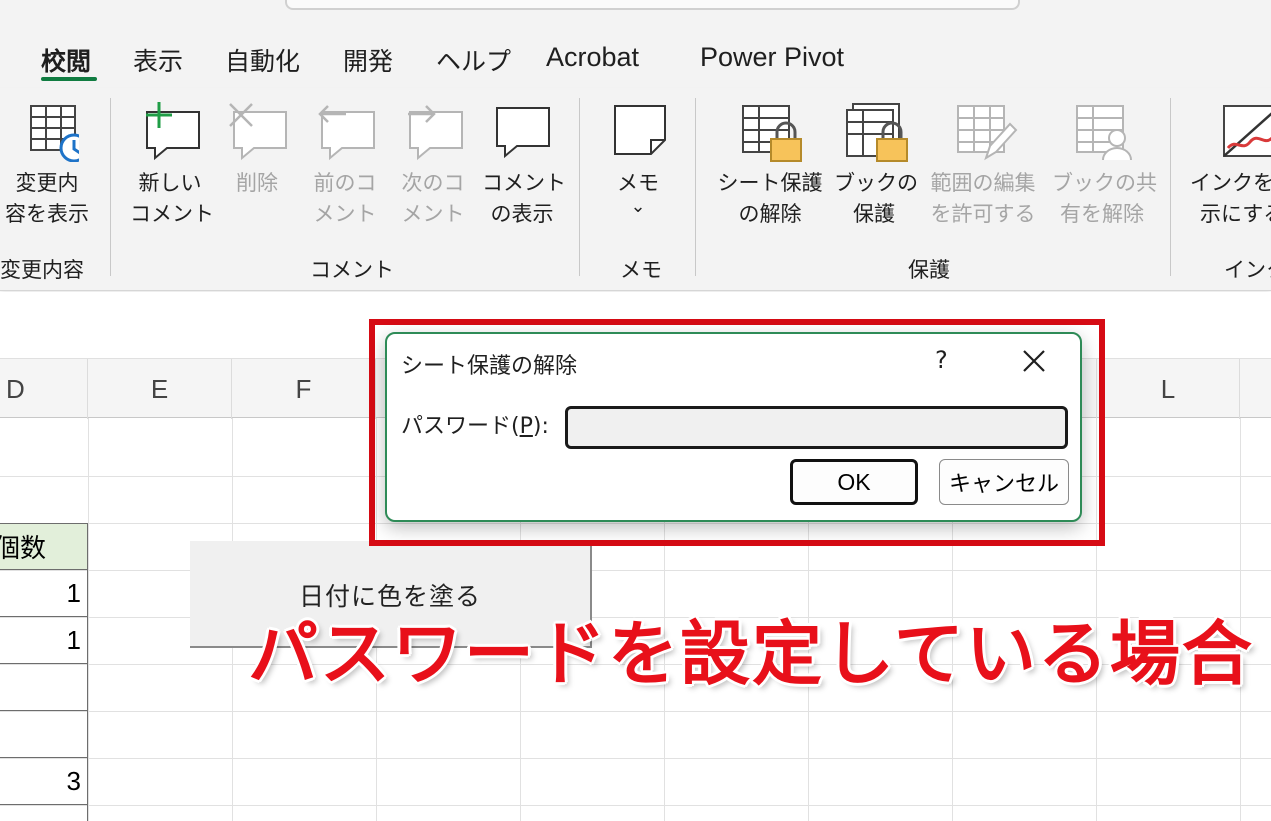 The image size is (1271, 821). What do you see at coordinates (751, 654) in the screenshot?
I see `annotation-caption: パスワードを設定している場合` at bounding box center [751, 654].